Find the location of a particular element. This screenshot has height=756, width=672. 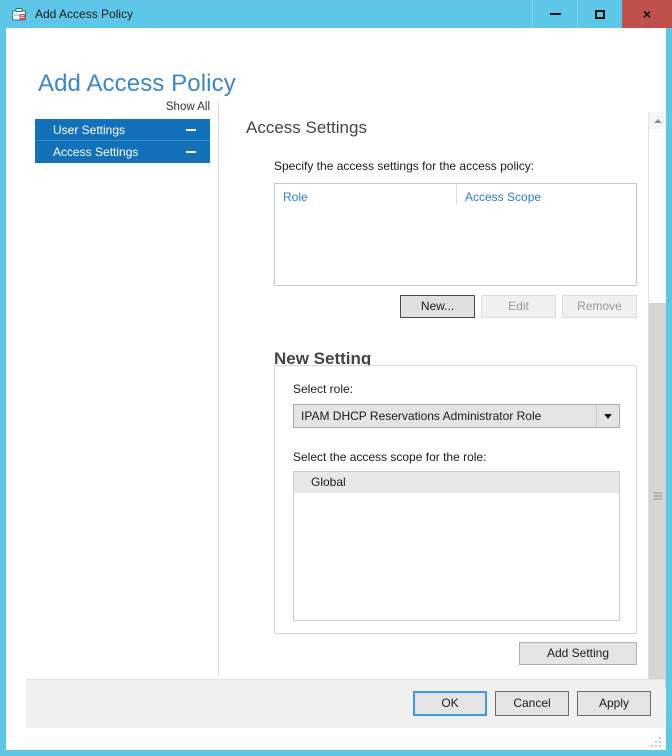

title-bar: Add Access Policy × is located at coordinates (336, 14).